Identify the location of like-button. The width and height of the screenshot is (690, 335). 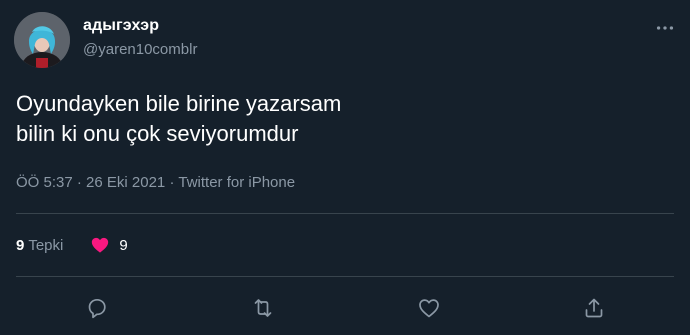
(429, 308).